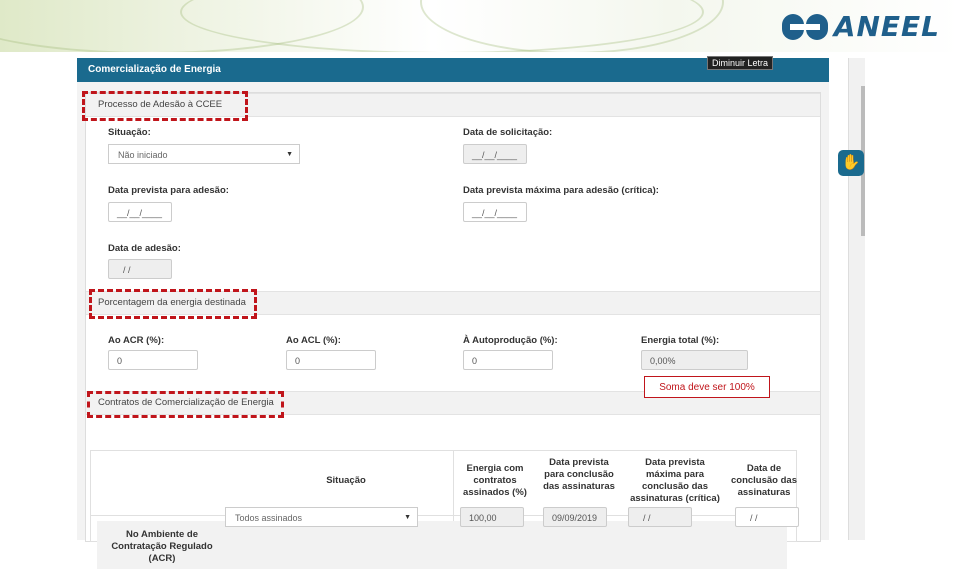 The width and height of the screenshot is (960, 569). What do you see at coordinates (153, 360) in the screenshot?
I see `acr-input: 0` at bounding box center [153, 360].